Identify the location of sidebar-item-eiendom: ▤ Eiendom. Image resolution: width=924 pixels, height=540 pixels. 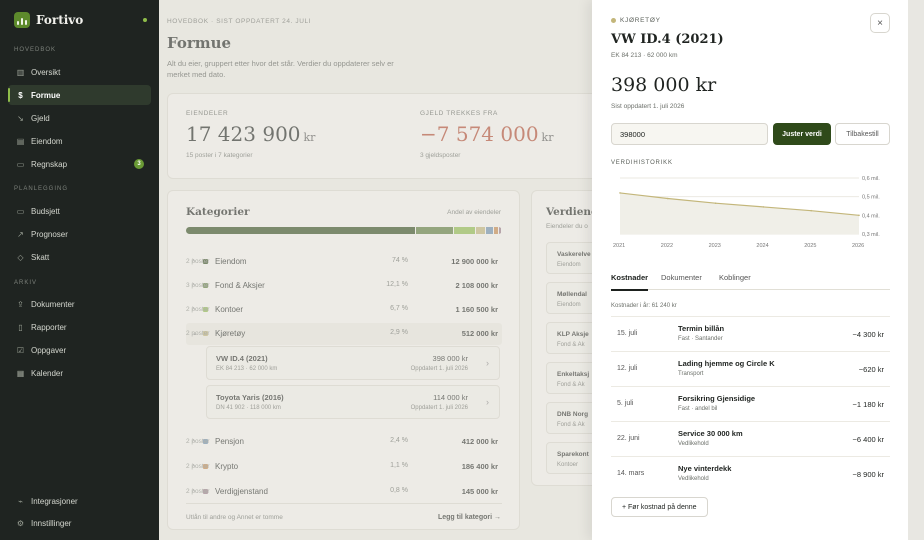
(79, 141).